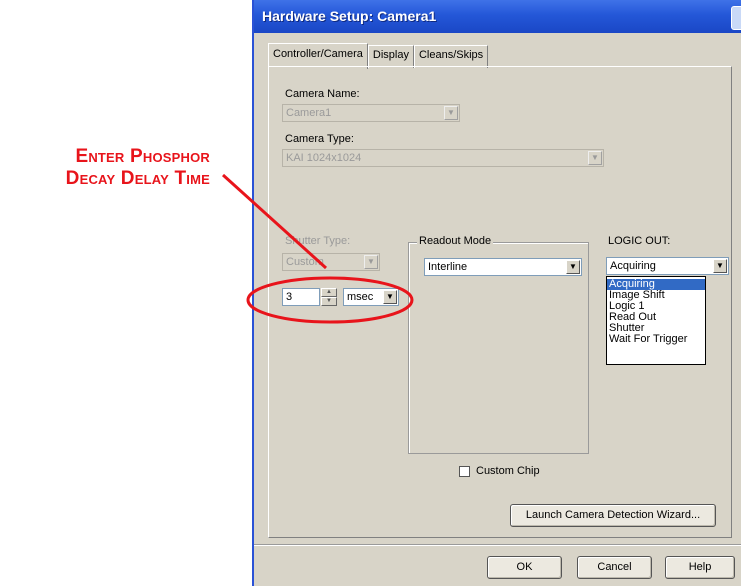 The image size is (741, 586). What do you see at coordinates (448, 267) in the screenshot?
I see `readout-mode-value: Interline` at bounding box center [448, 267].